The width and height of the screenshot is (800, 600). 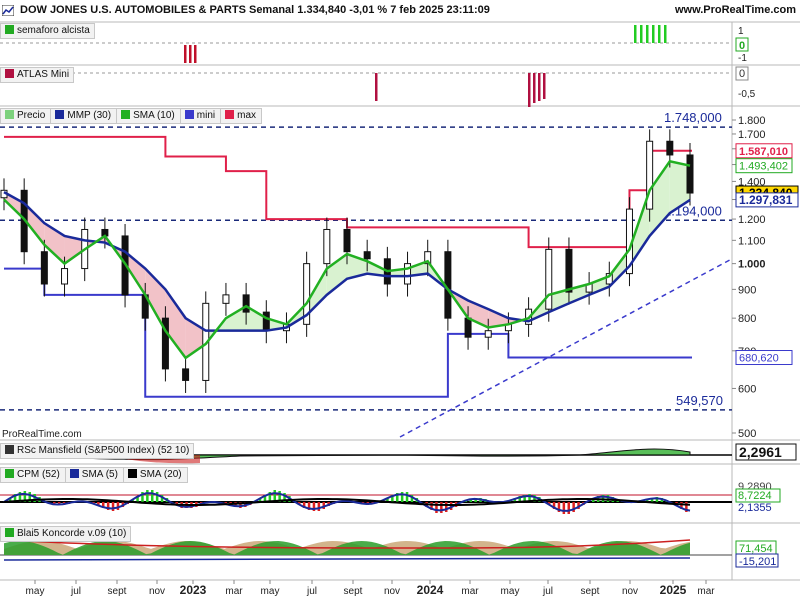 I want to click on price-legend-item: max, so click(x=242, y=116).